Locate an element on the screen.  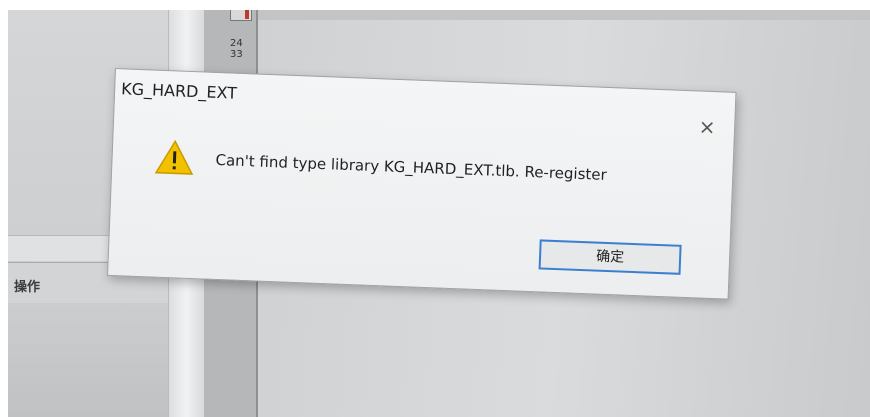
workspace-top-edge is located at coordinates (564, 15).